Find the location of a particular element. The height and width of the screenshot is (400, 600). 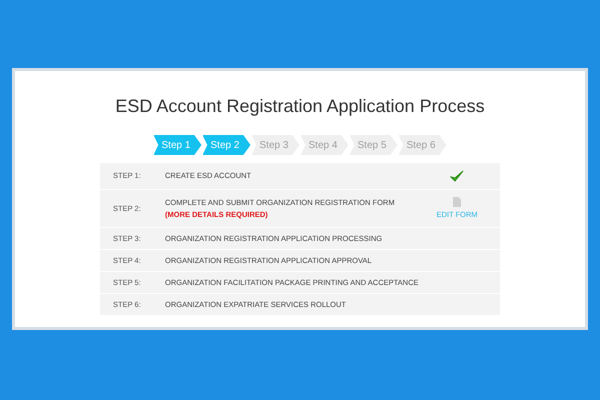

step-tab: Step 6 is located at coordinates (422, 145).